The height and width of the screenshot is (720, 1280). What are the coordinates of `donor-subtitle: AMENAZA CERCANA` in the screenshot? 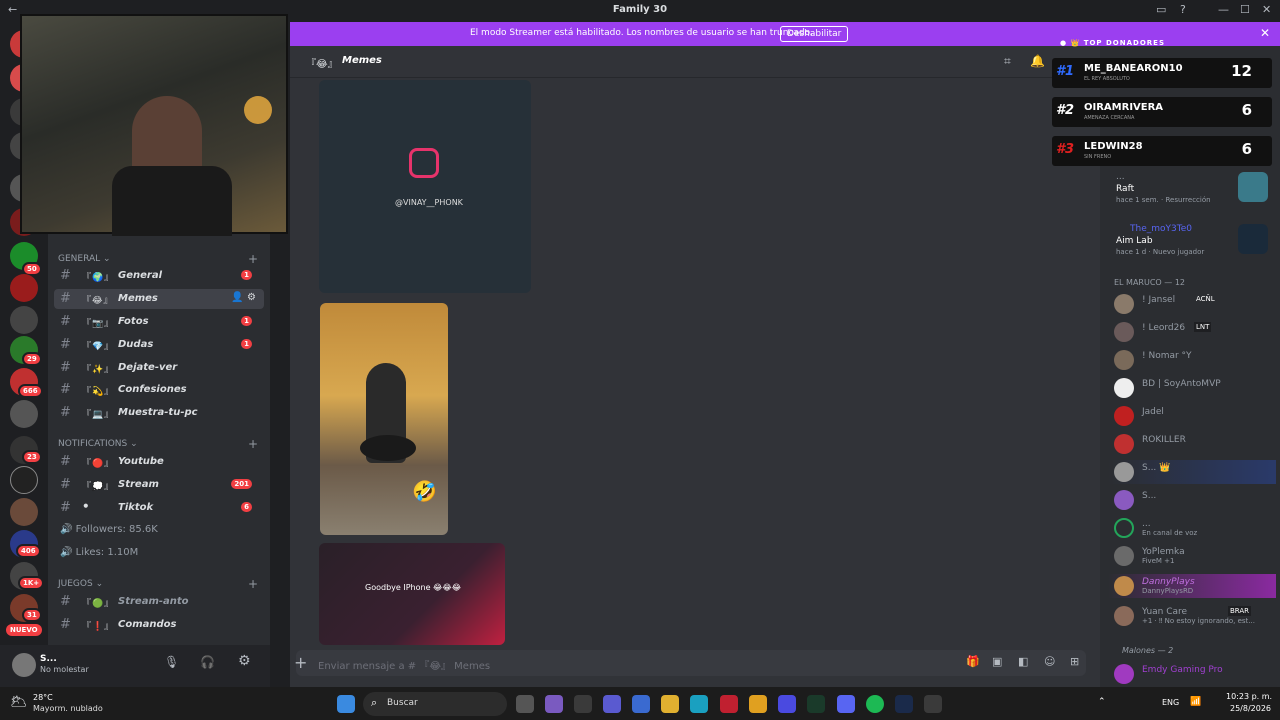 It's located at (1109, 118).